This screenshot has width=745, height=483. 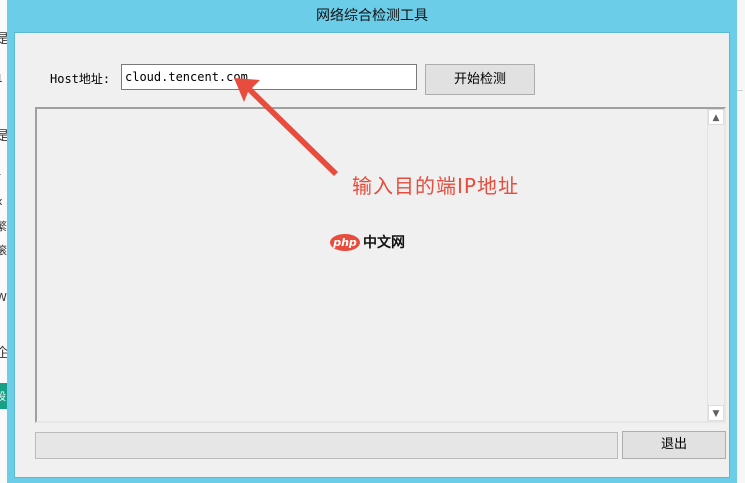 I want to click on annotation-text: 输入目的端IP地址, so click(x=435, y=186).